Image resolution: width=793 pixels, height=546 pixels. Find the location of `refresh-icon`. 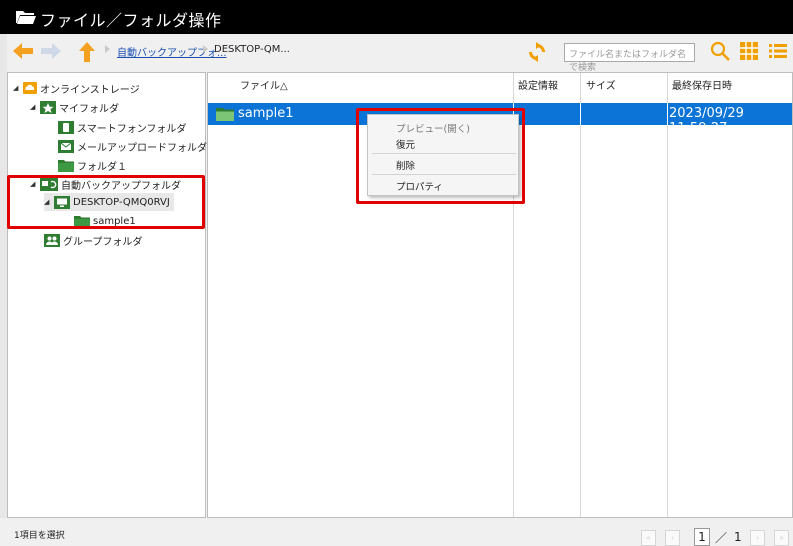

refresh-icon is located at coordinates (537, 53).